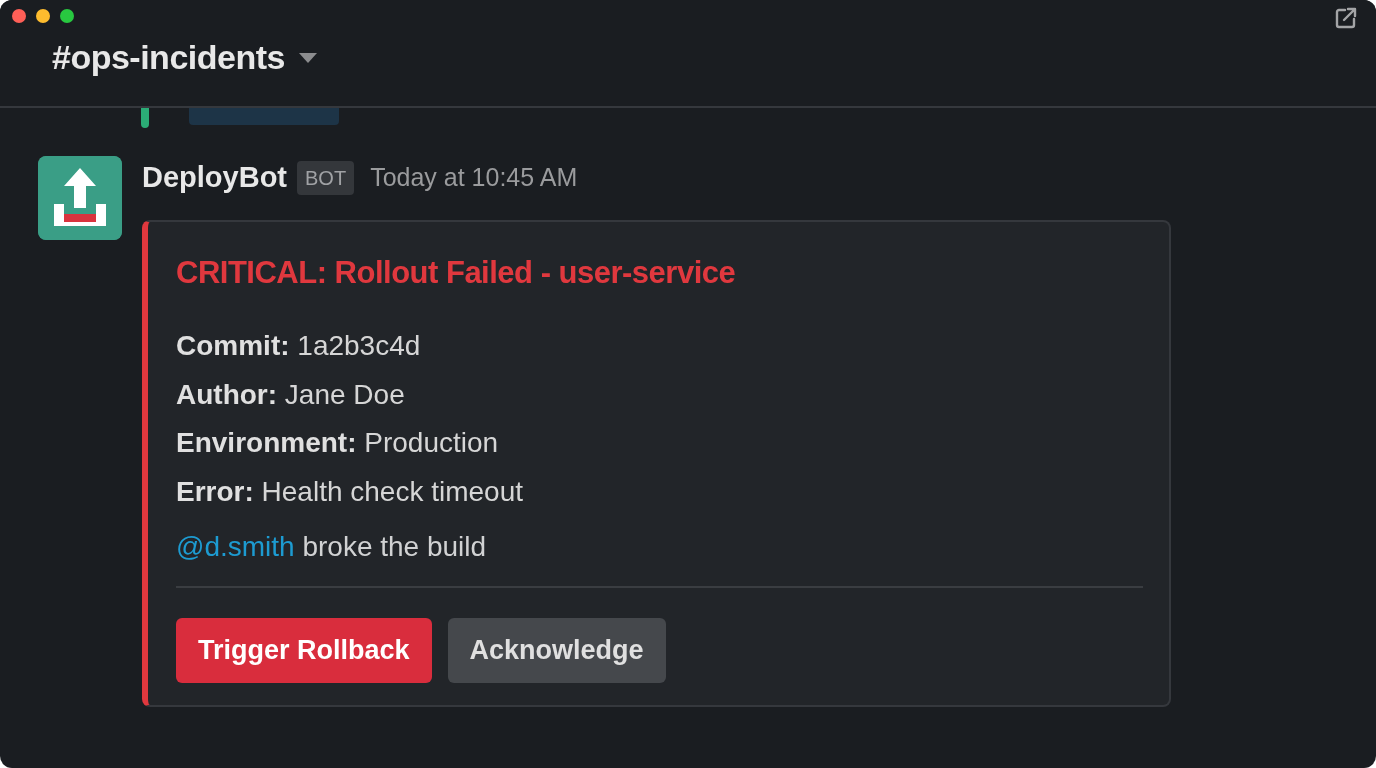 The height and width of the screenshot is (768, 1376). I want to click on upload-icon, so click(80, 198).